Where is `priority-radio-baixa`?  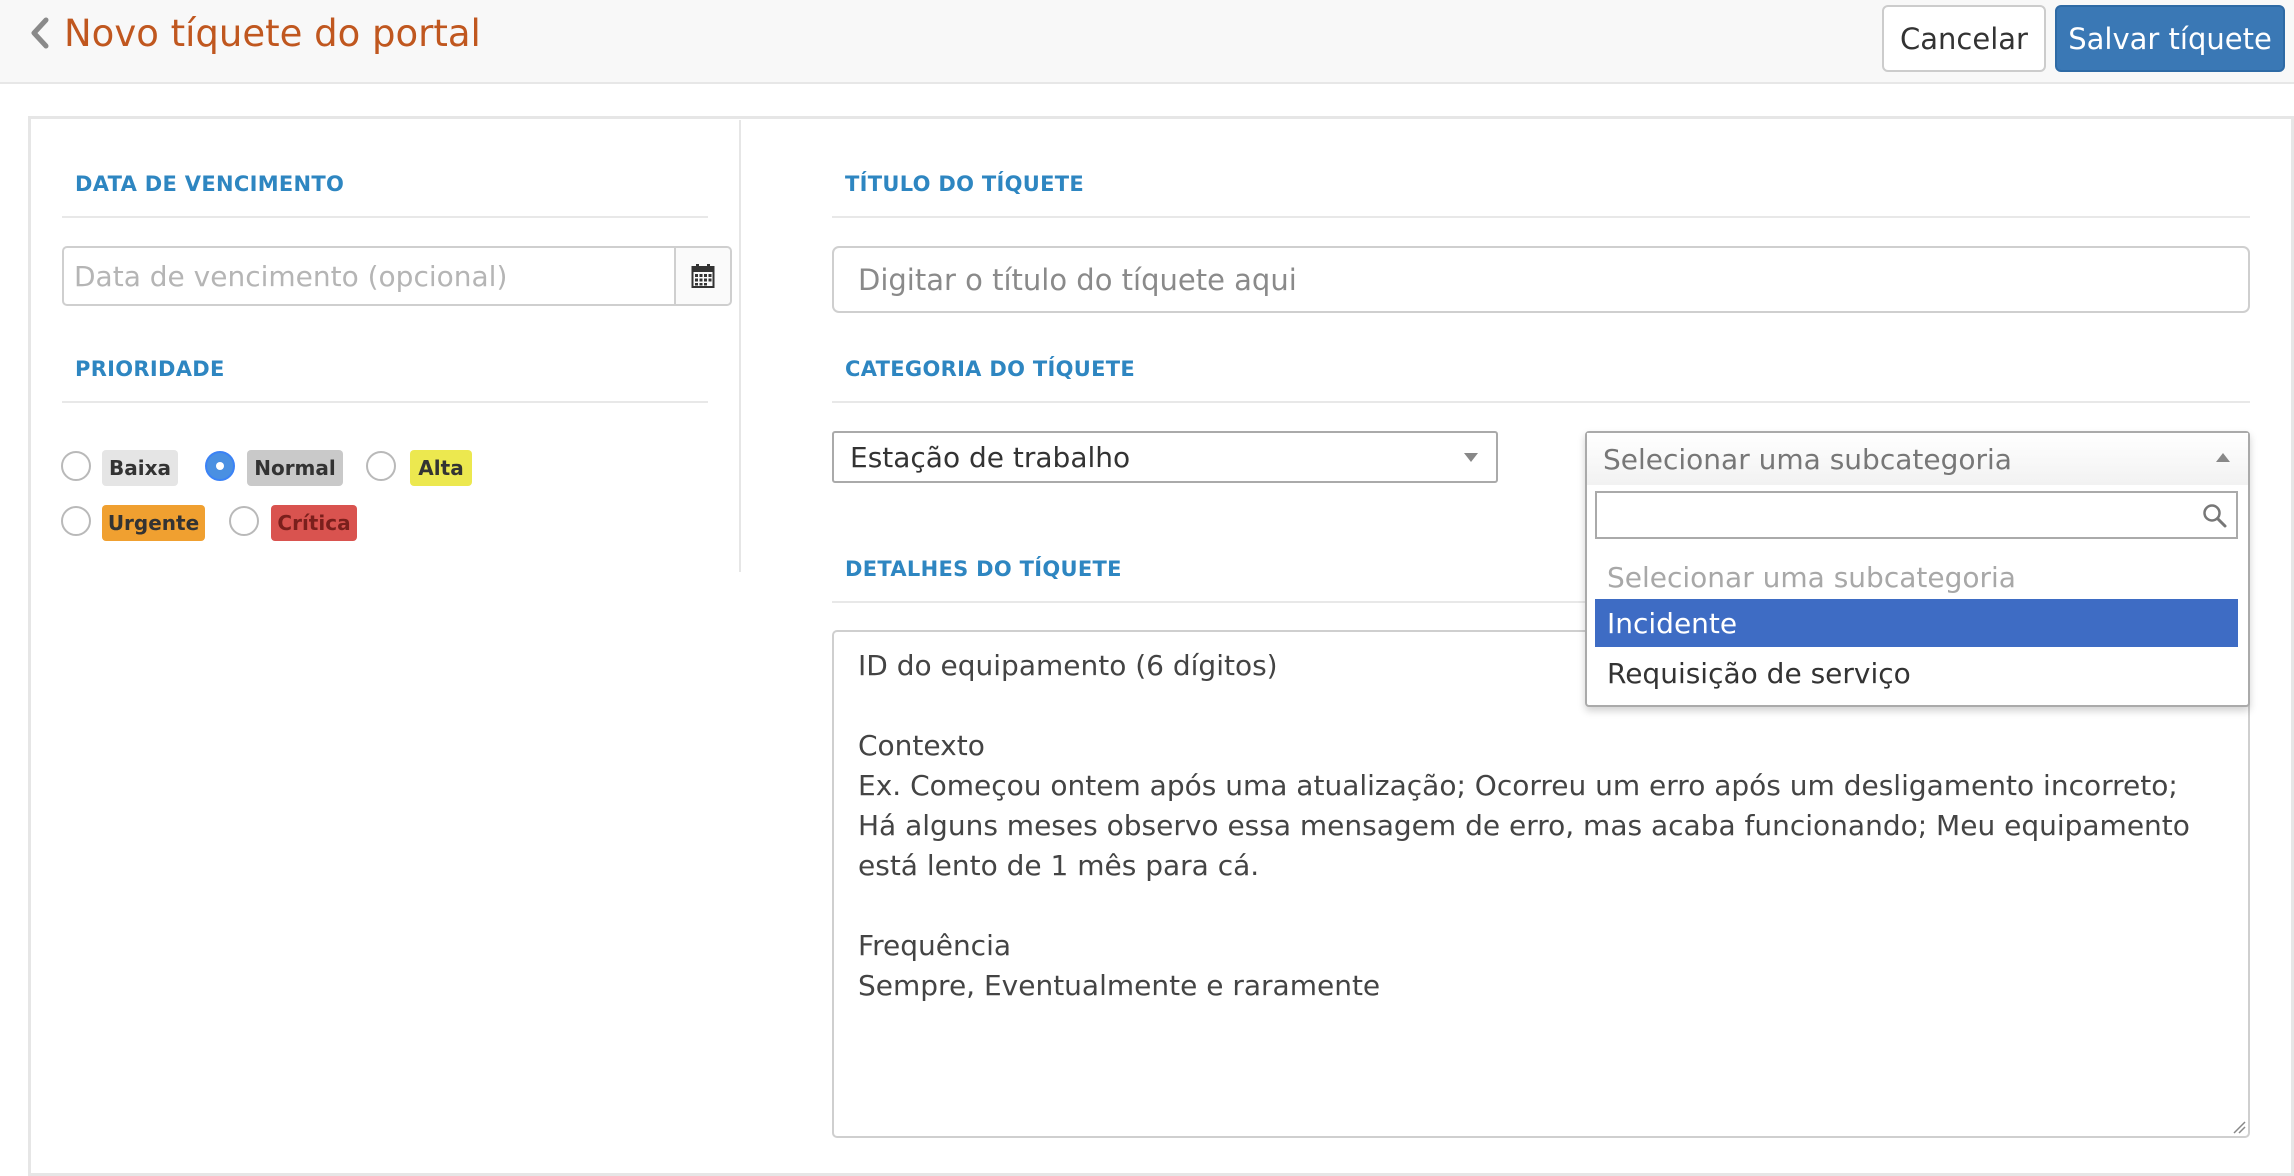
priority-radio-baixa is located at coordinates (76, 466).